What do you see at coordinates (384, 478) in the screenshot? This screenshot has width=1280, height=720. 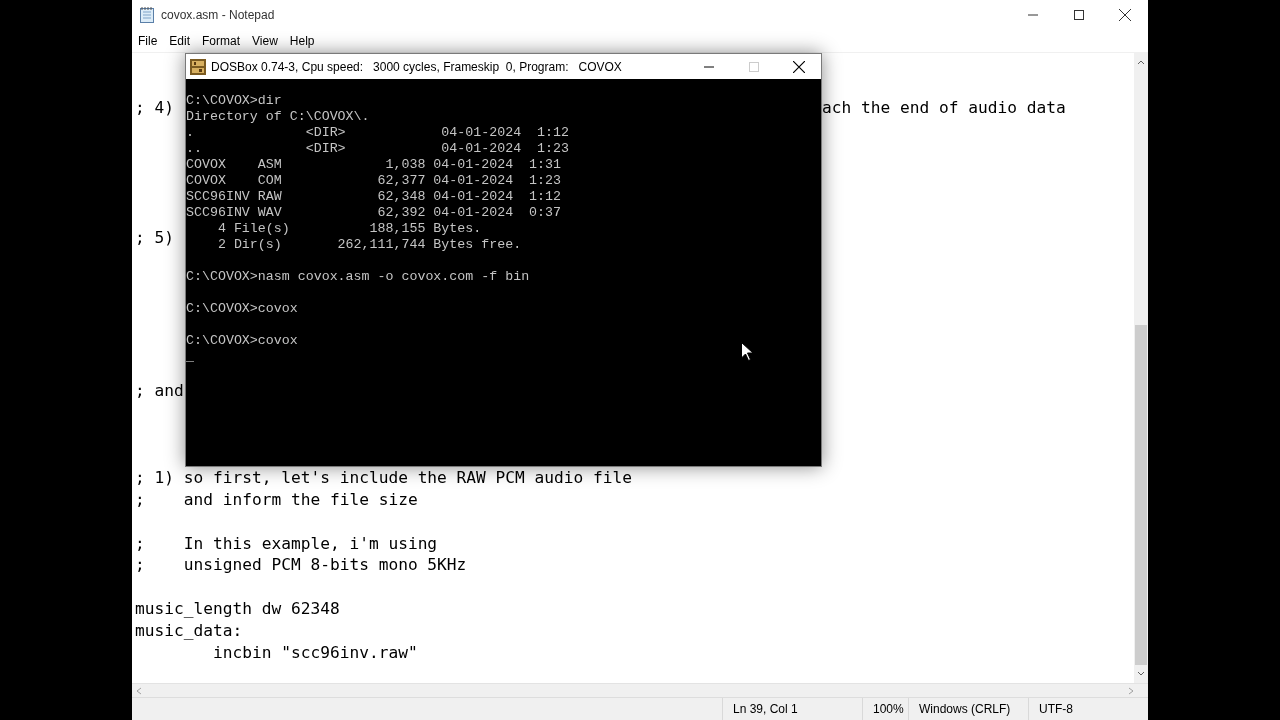 I see `code-line: ; 1) so first, let's include the RAW PCM audio file` at bounding box center [384, 478].